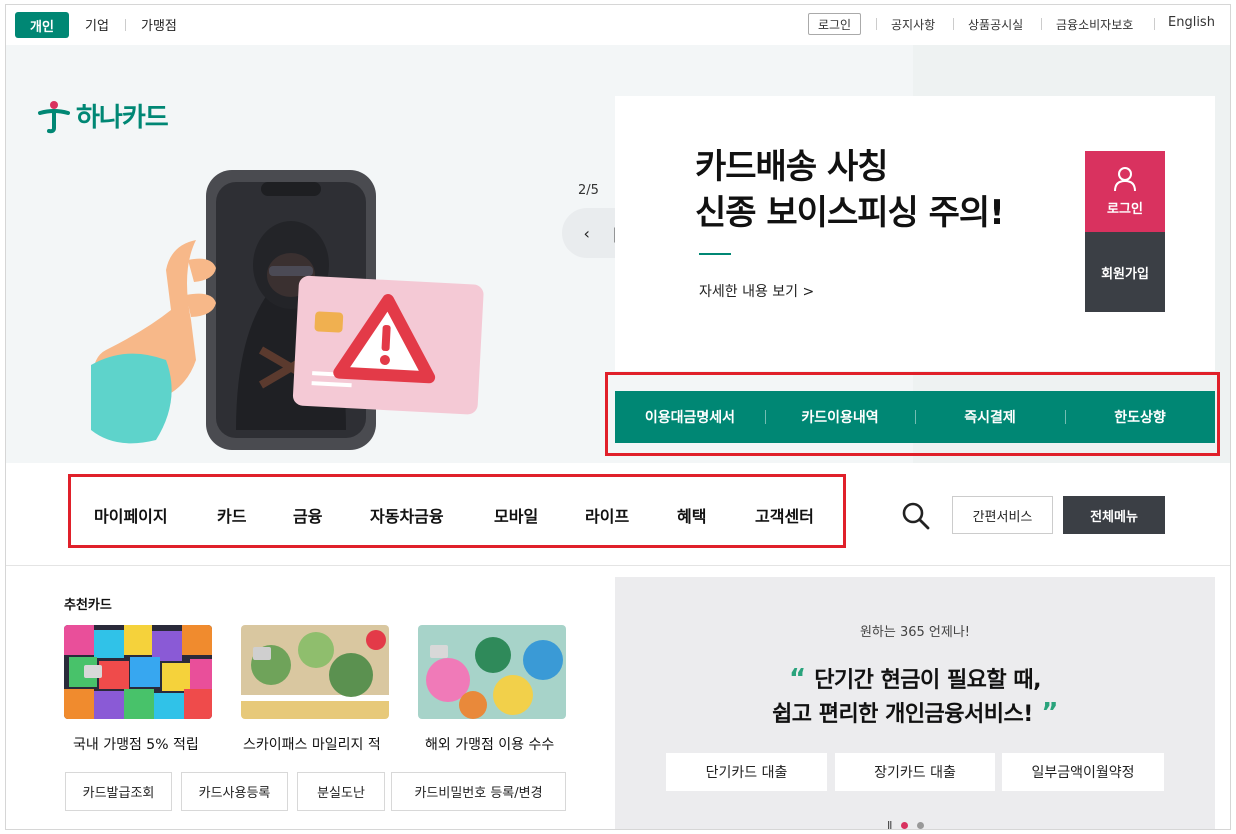 The image size is (1236, 834). What do you see at coordinates (478, 791) in the screenshot?
I see `shortcut-card-pin: 카드비밀번호 등록/변경` at bounding box center [478, 791].